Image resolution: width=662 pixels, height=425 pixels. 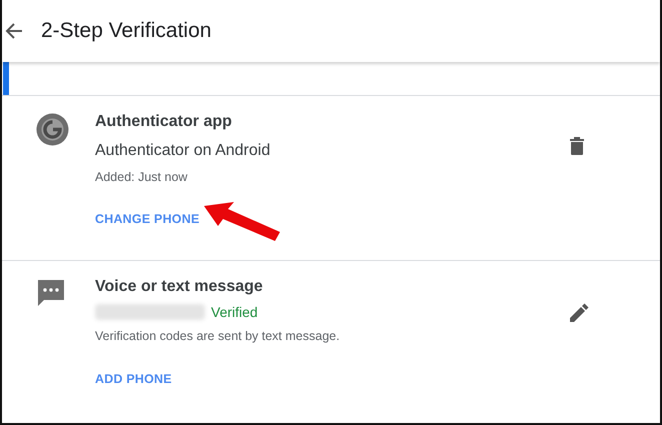 I want to click on message-bubble-icon, so click(x=51, y=293).